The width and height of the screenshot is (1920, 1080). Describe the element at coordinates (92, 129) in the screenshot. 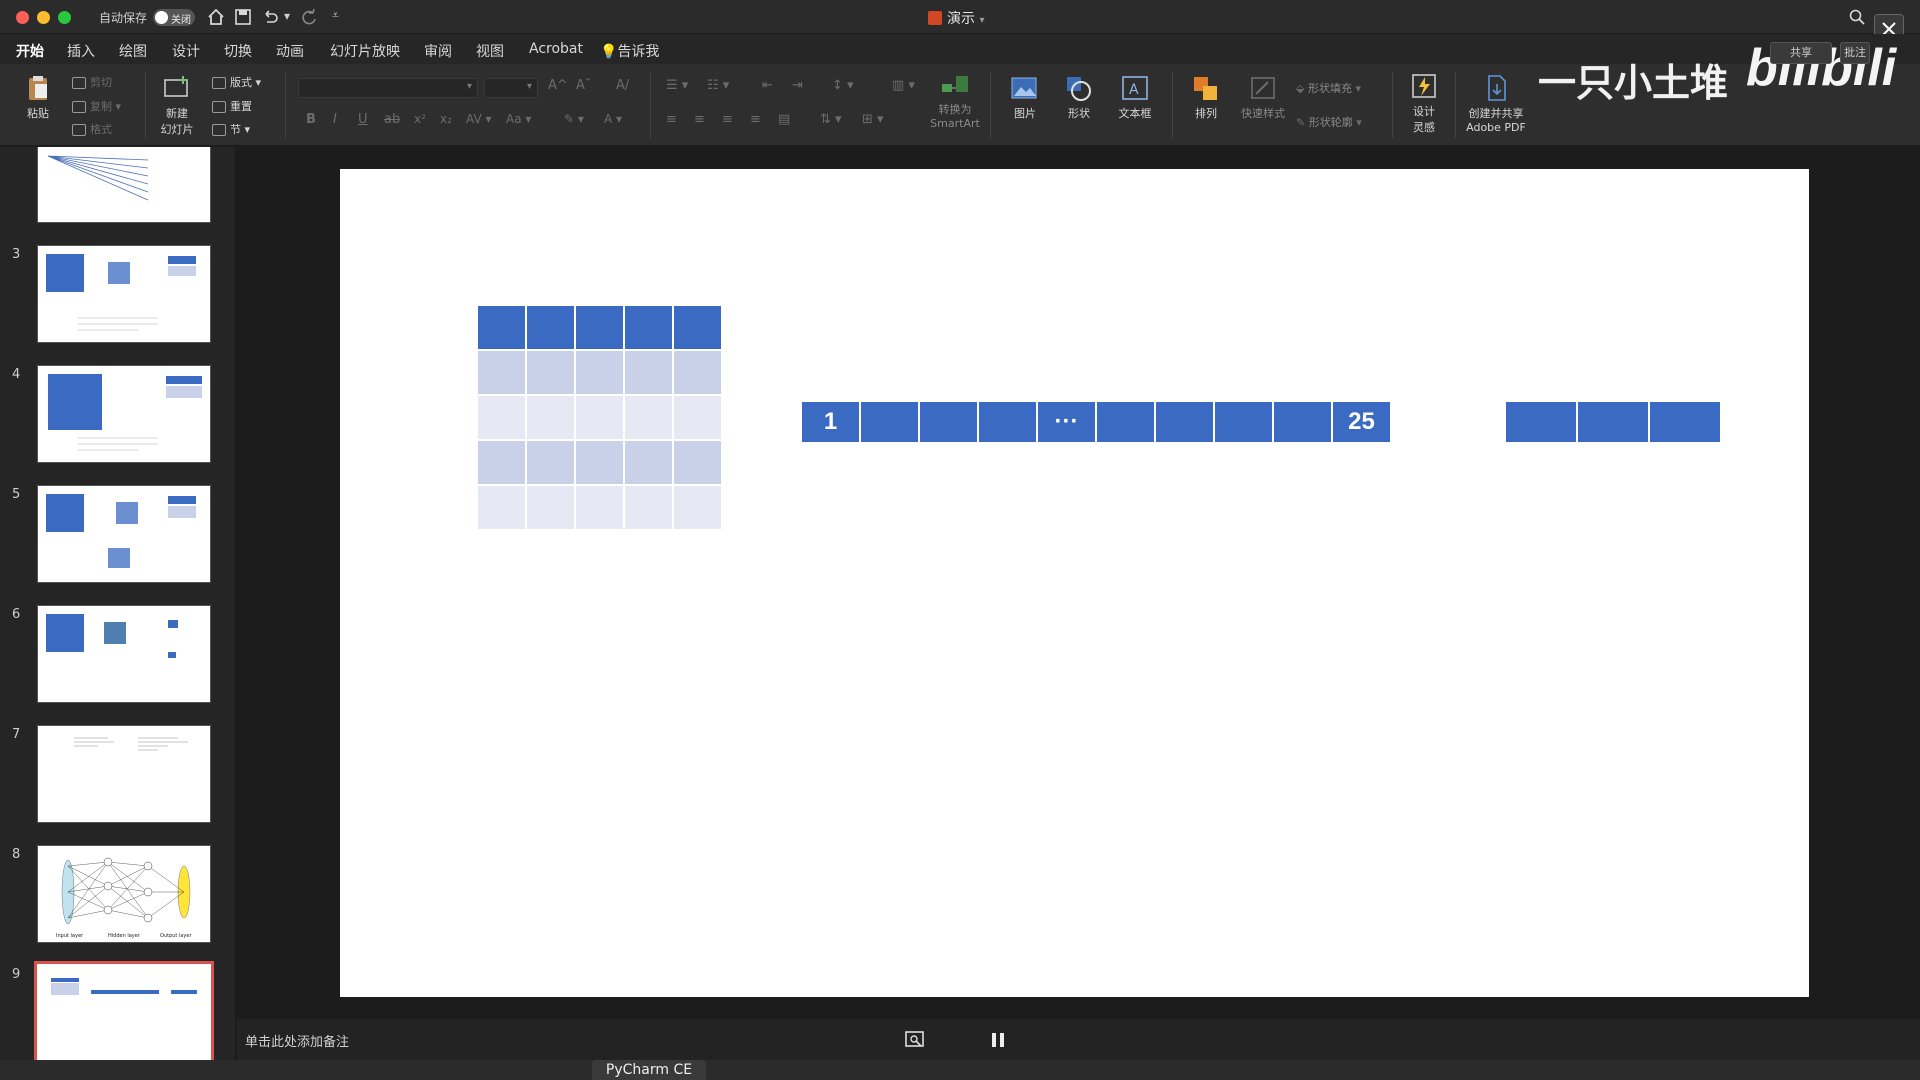

I see `format-painter-button: 格式` at that location.